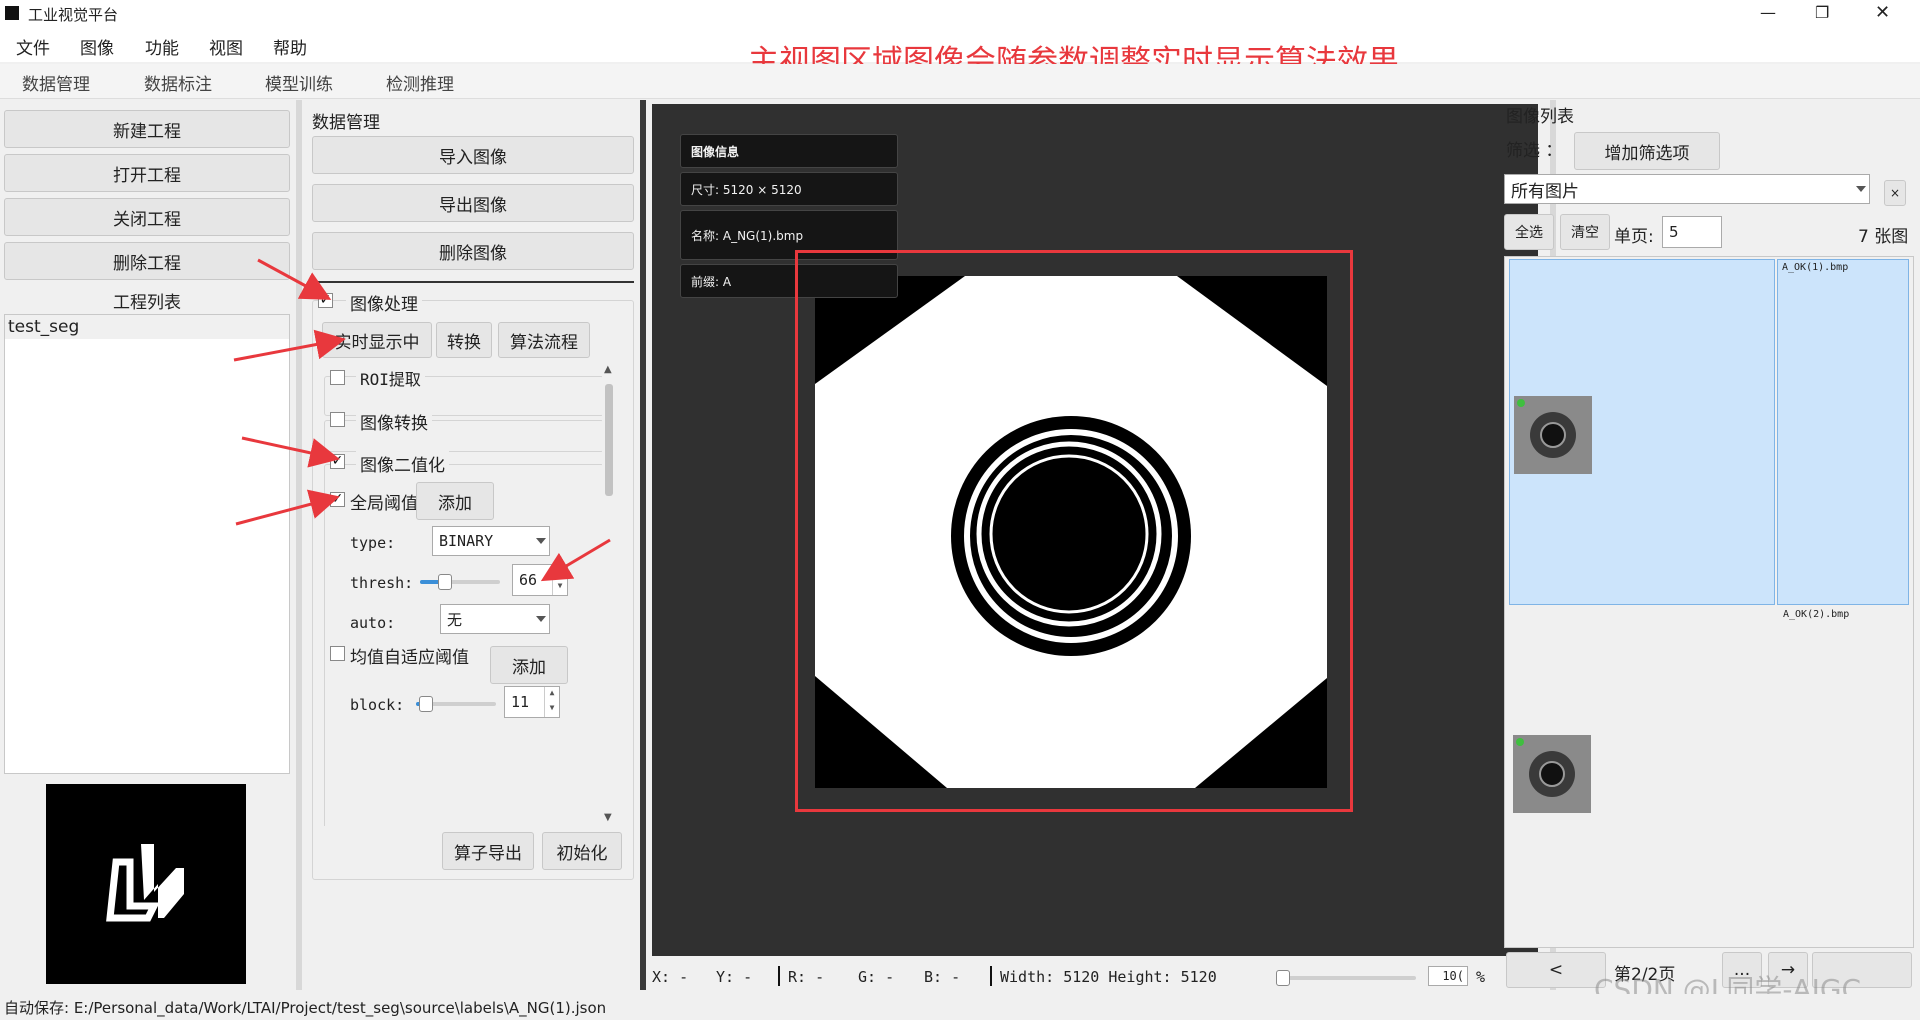 This screenshot has height=1020, width=1920. I want to click on realtime-display-button: 实时显示中, so click(377, 340).